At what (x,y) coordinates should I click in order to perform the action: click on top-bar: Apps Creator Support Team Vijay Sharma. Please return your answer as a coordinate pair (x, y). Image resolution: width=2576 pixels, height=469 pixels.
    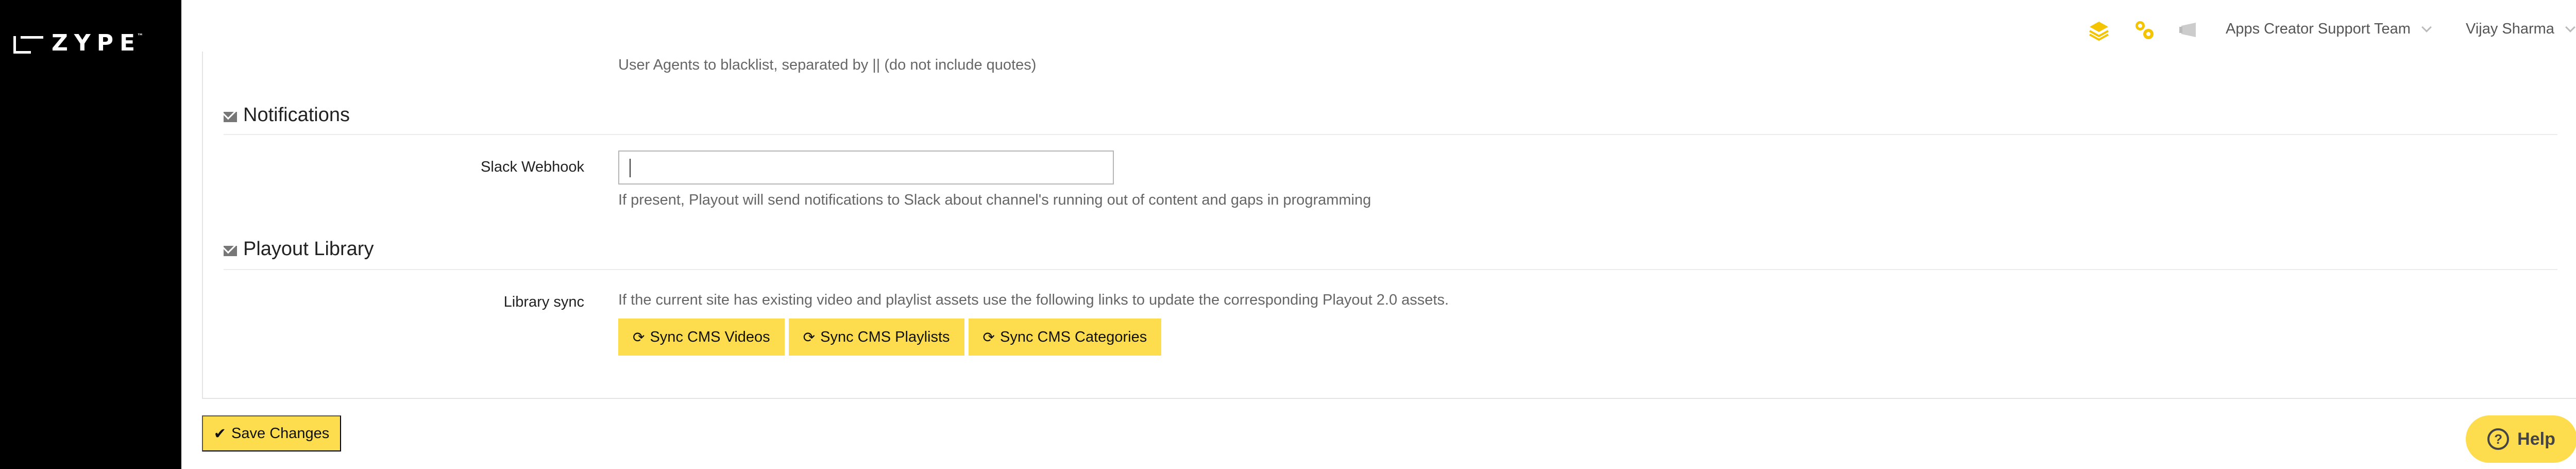
    Looking at the image, I should click on (1378, 30).